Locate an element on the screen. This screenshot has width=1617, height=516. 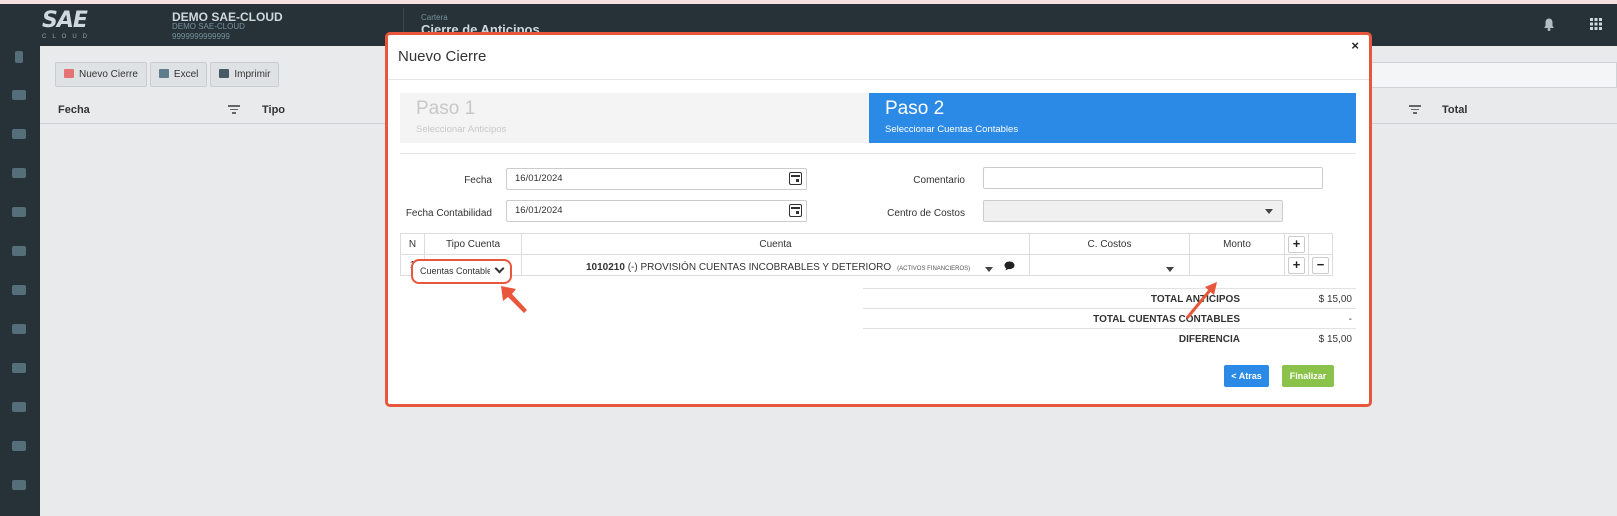
remove-row-button: − is located at coordinates (1320, 265).